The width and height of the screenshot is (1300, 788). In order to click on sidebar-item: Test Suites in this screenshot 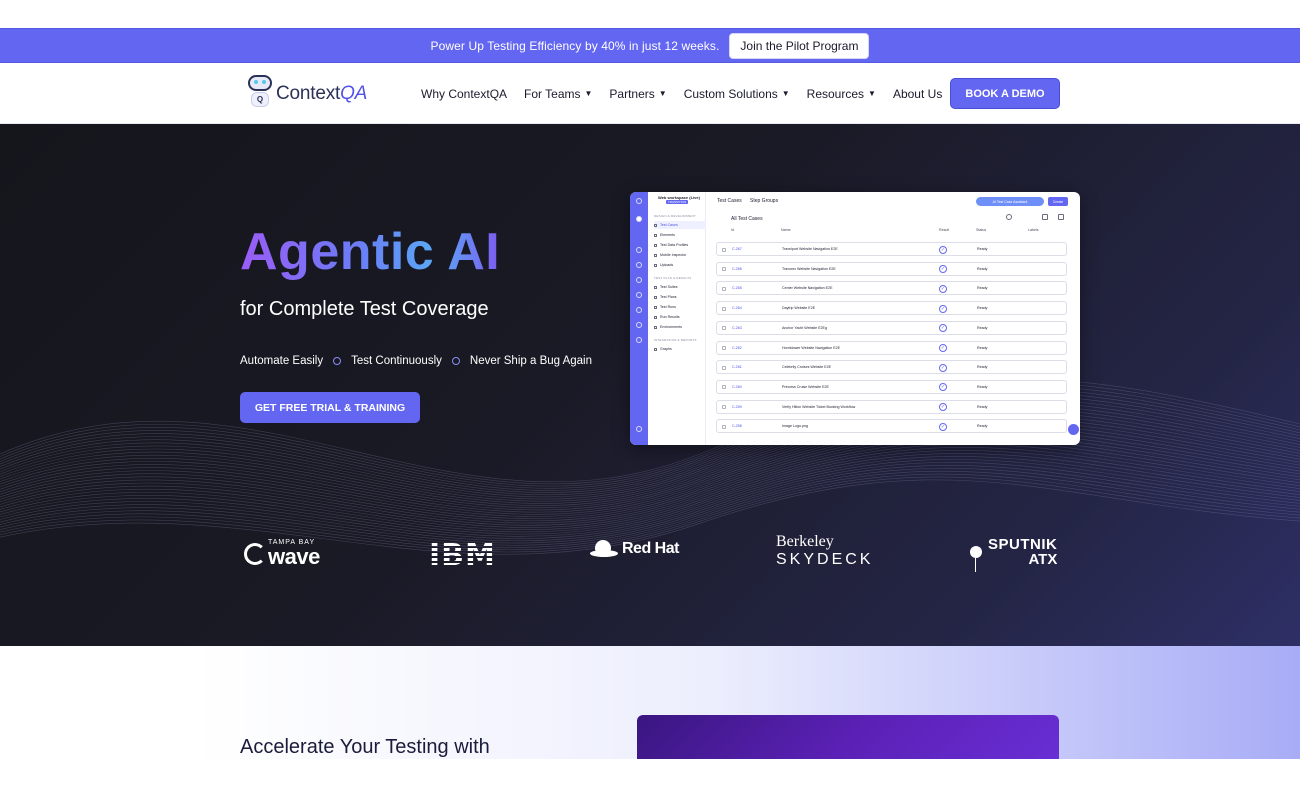, I will do `click(680, 287)`.